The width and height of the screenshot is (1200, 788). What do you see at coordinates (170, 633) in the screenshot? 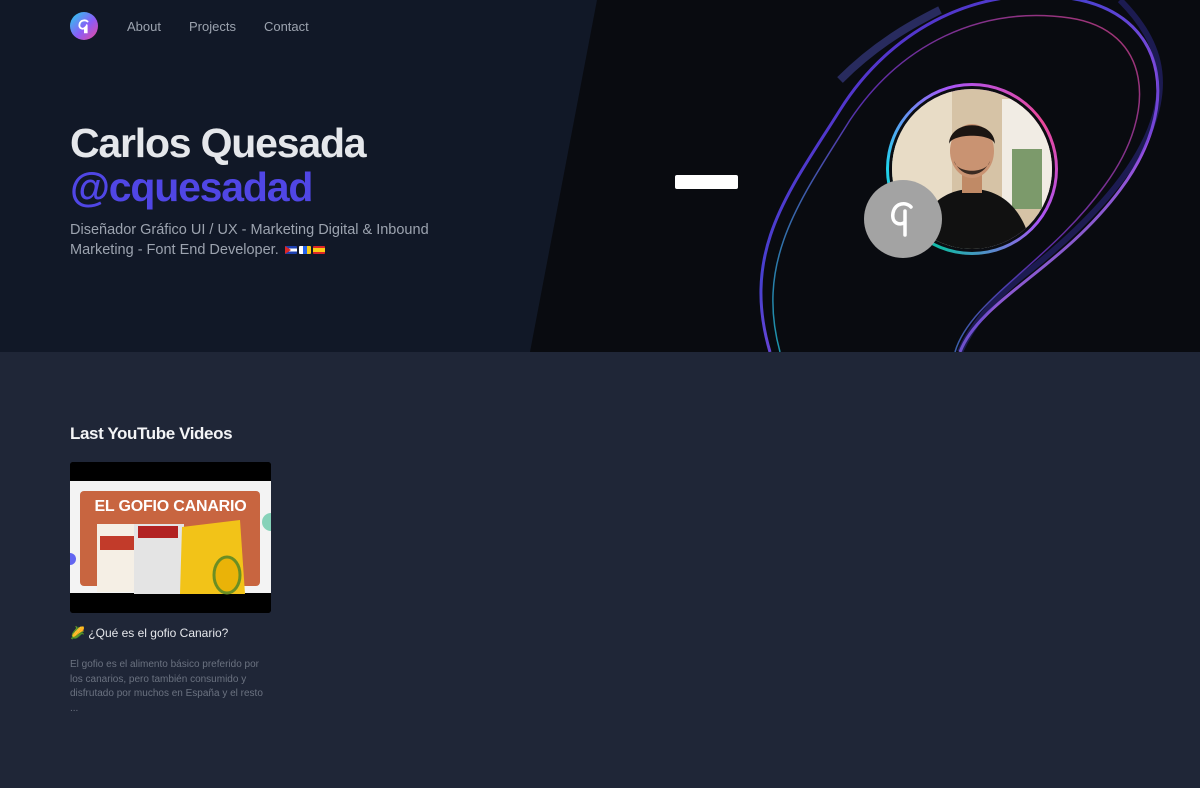
I see `video-title: 🌽 ¿Qué es el gofio Canario?` at bounding box center [170, 633].